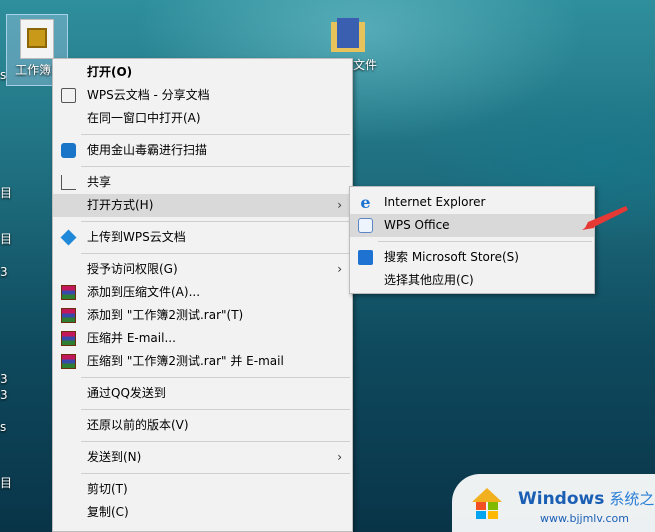 The image size is (655, 532). I want to click on duba-icon, so click(68, 150).